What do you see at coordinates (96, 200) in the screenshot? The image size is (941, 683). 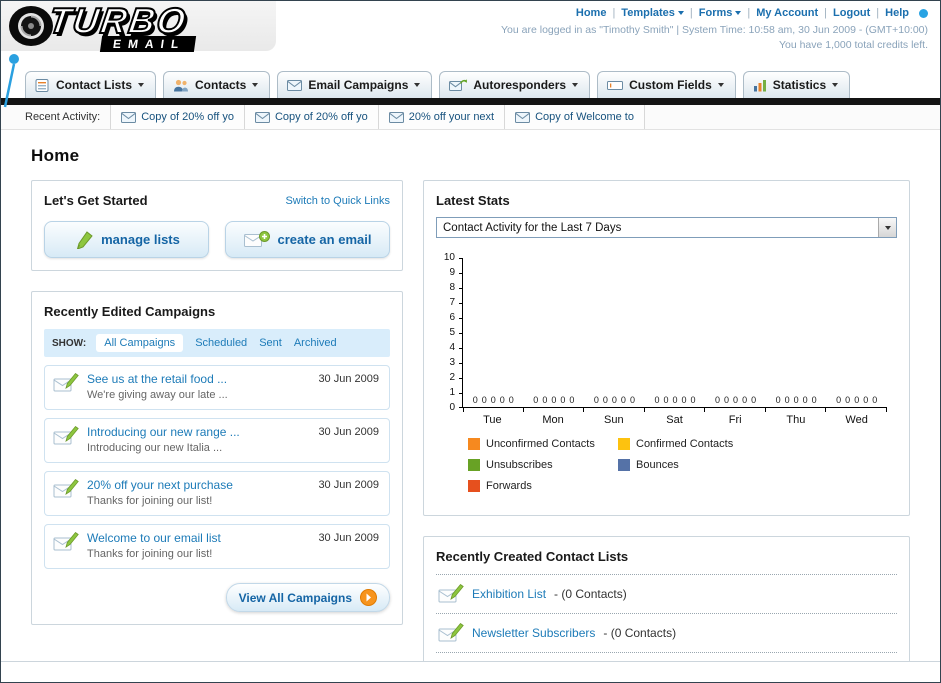 I see `get-started-title: Let's Get Started` at bounding box center [96, 200].